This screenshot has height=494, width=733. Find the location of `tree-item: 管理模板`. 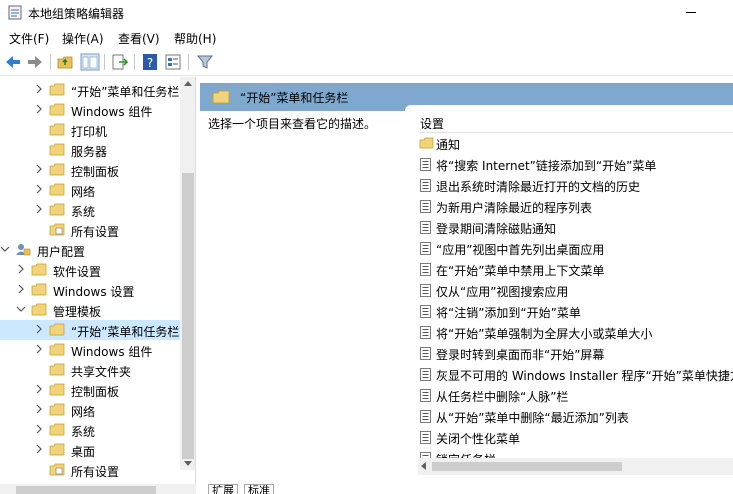

tree-item: 管理模板 is located at coordinates (90, 310).